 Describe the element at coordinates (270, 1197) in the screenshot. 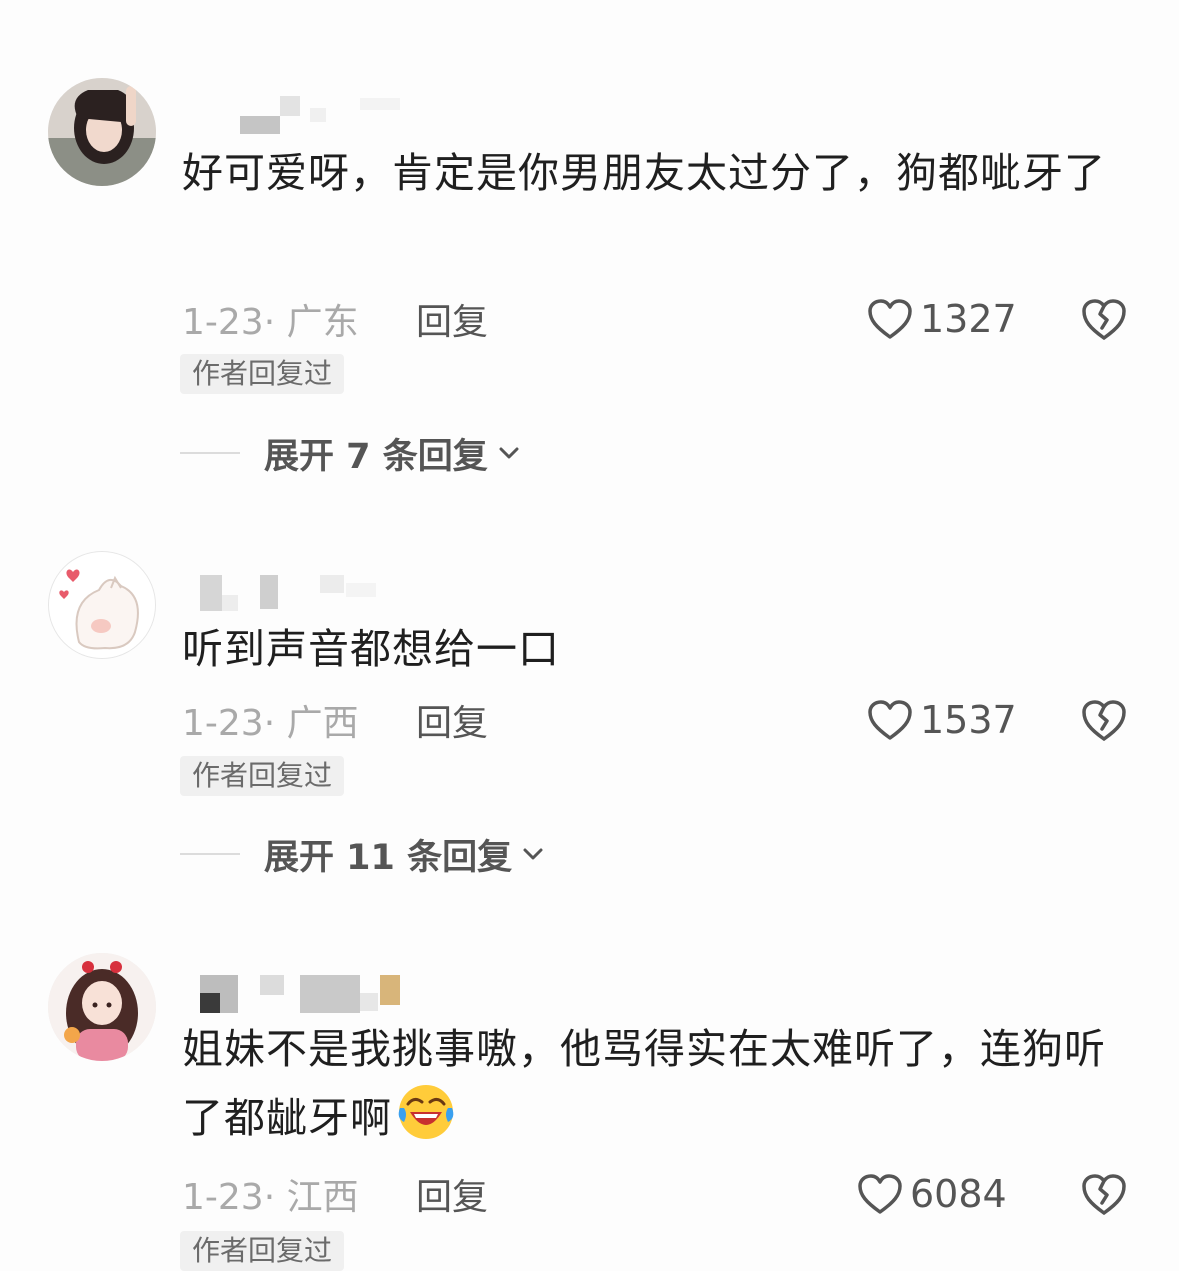

I see `date-location: 1-23· 江西` at that location.